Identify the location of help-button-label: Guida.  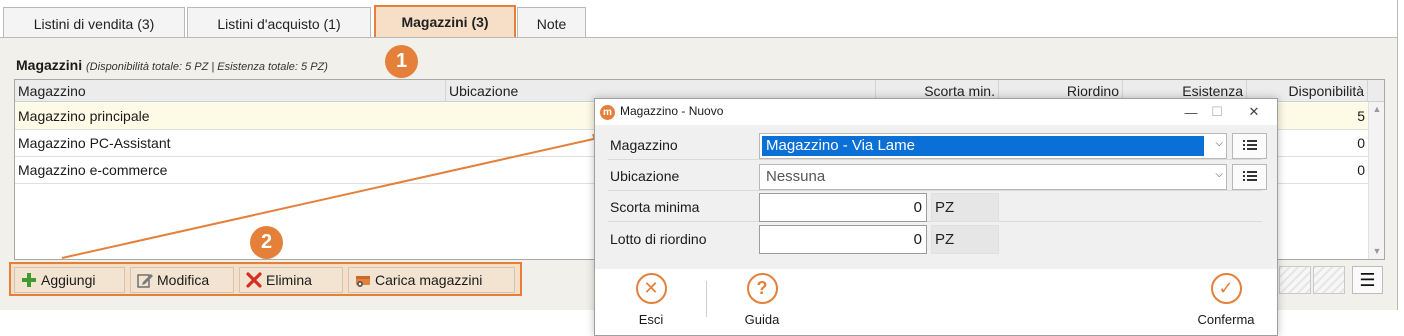
(762, 319).